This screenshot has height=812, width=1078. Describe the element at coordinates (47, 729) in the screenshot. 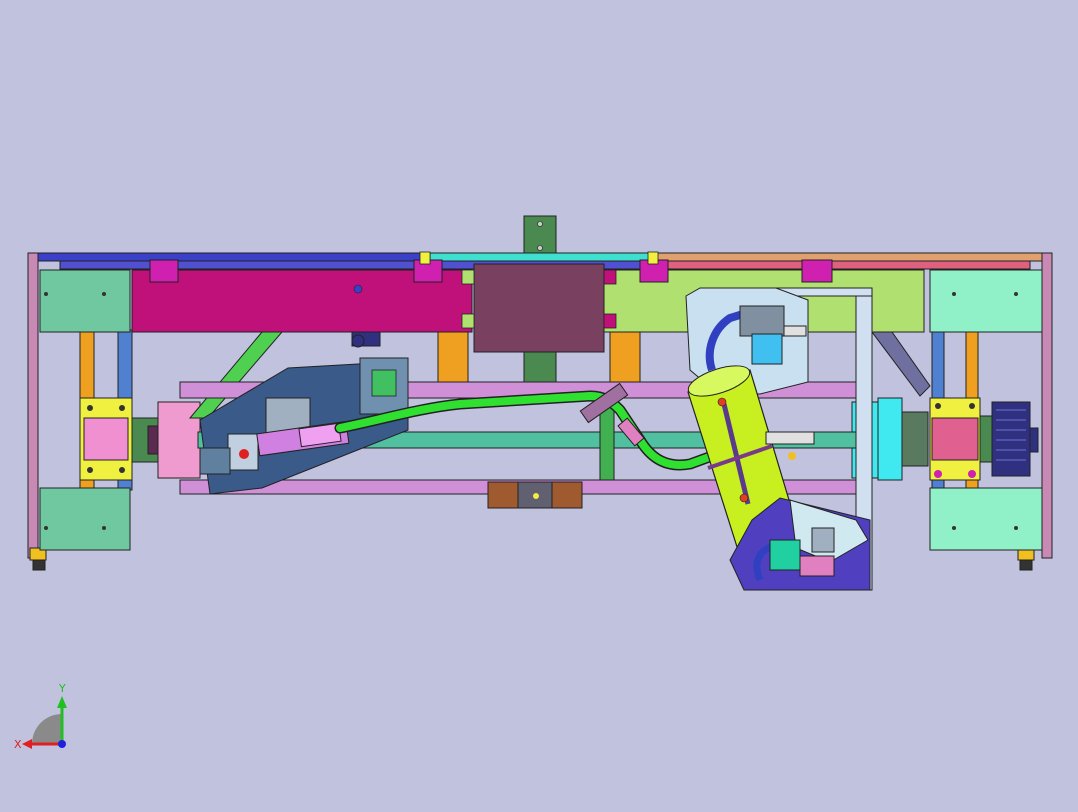

I see `triad-quadrant` at that location.